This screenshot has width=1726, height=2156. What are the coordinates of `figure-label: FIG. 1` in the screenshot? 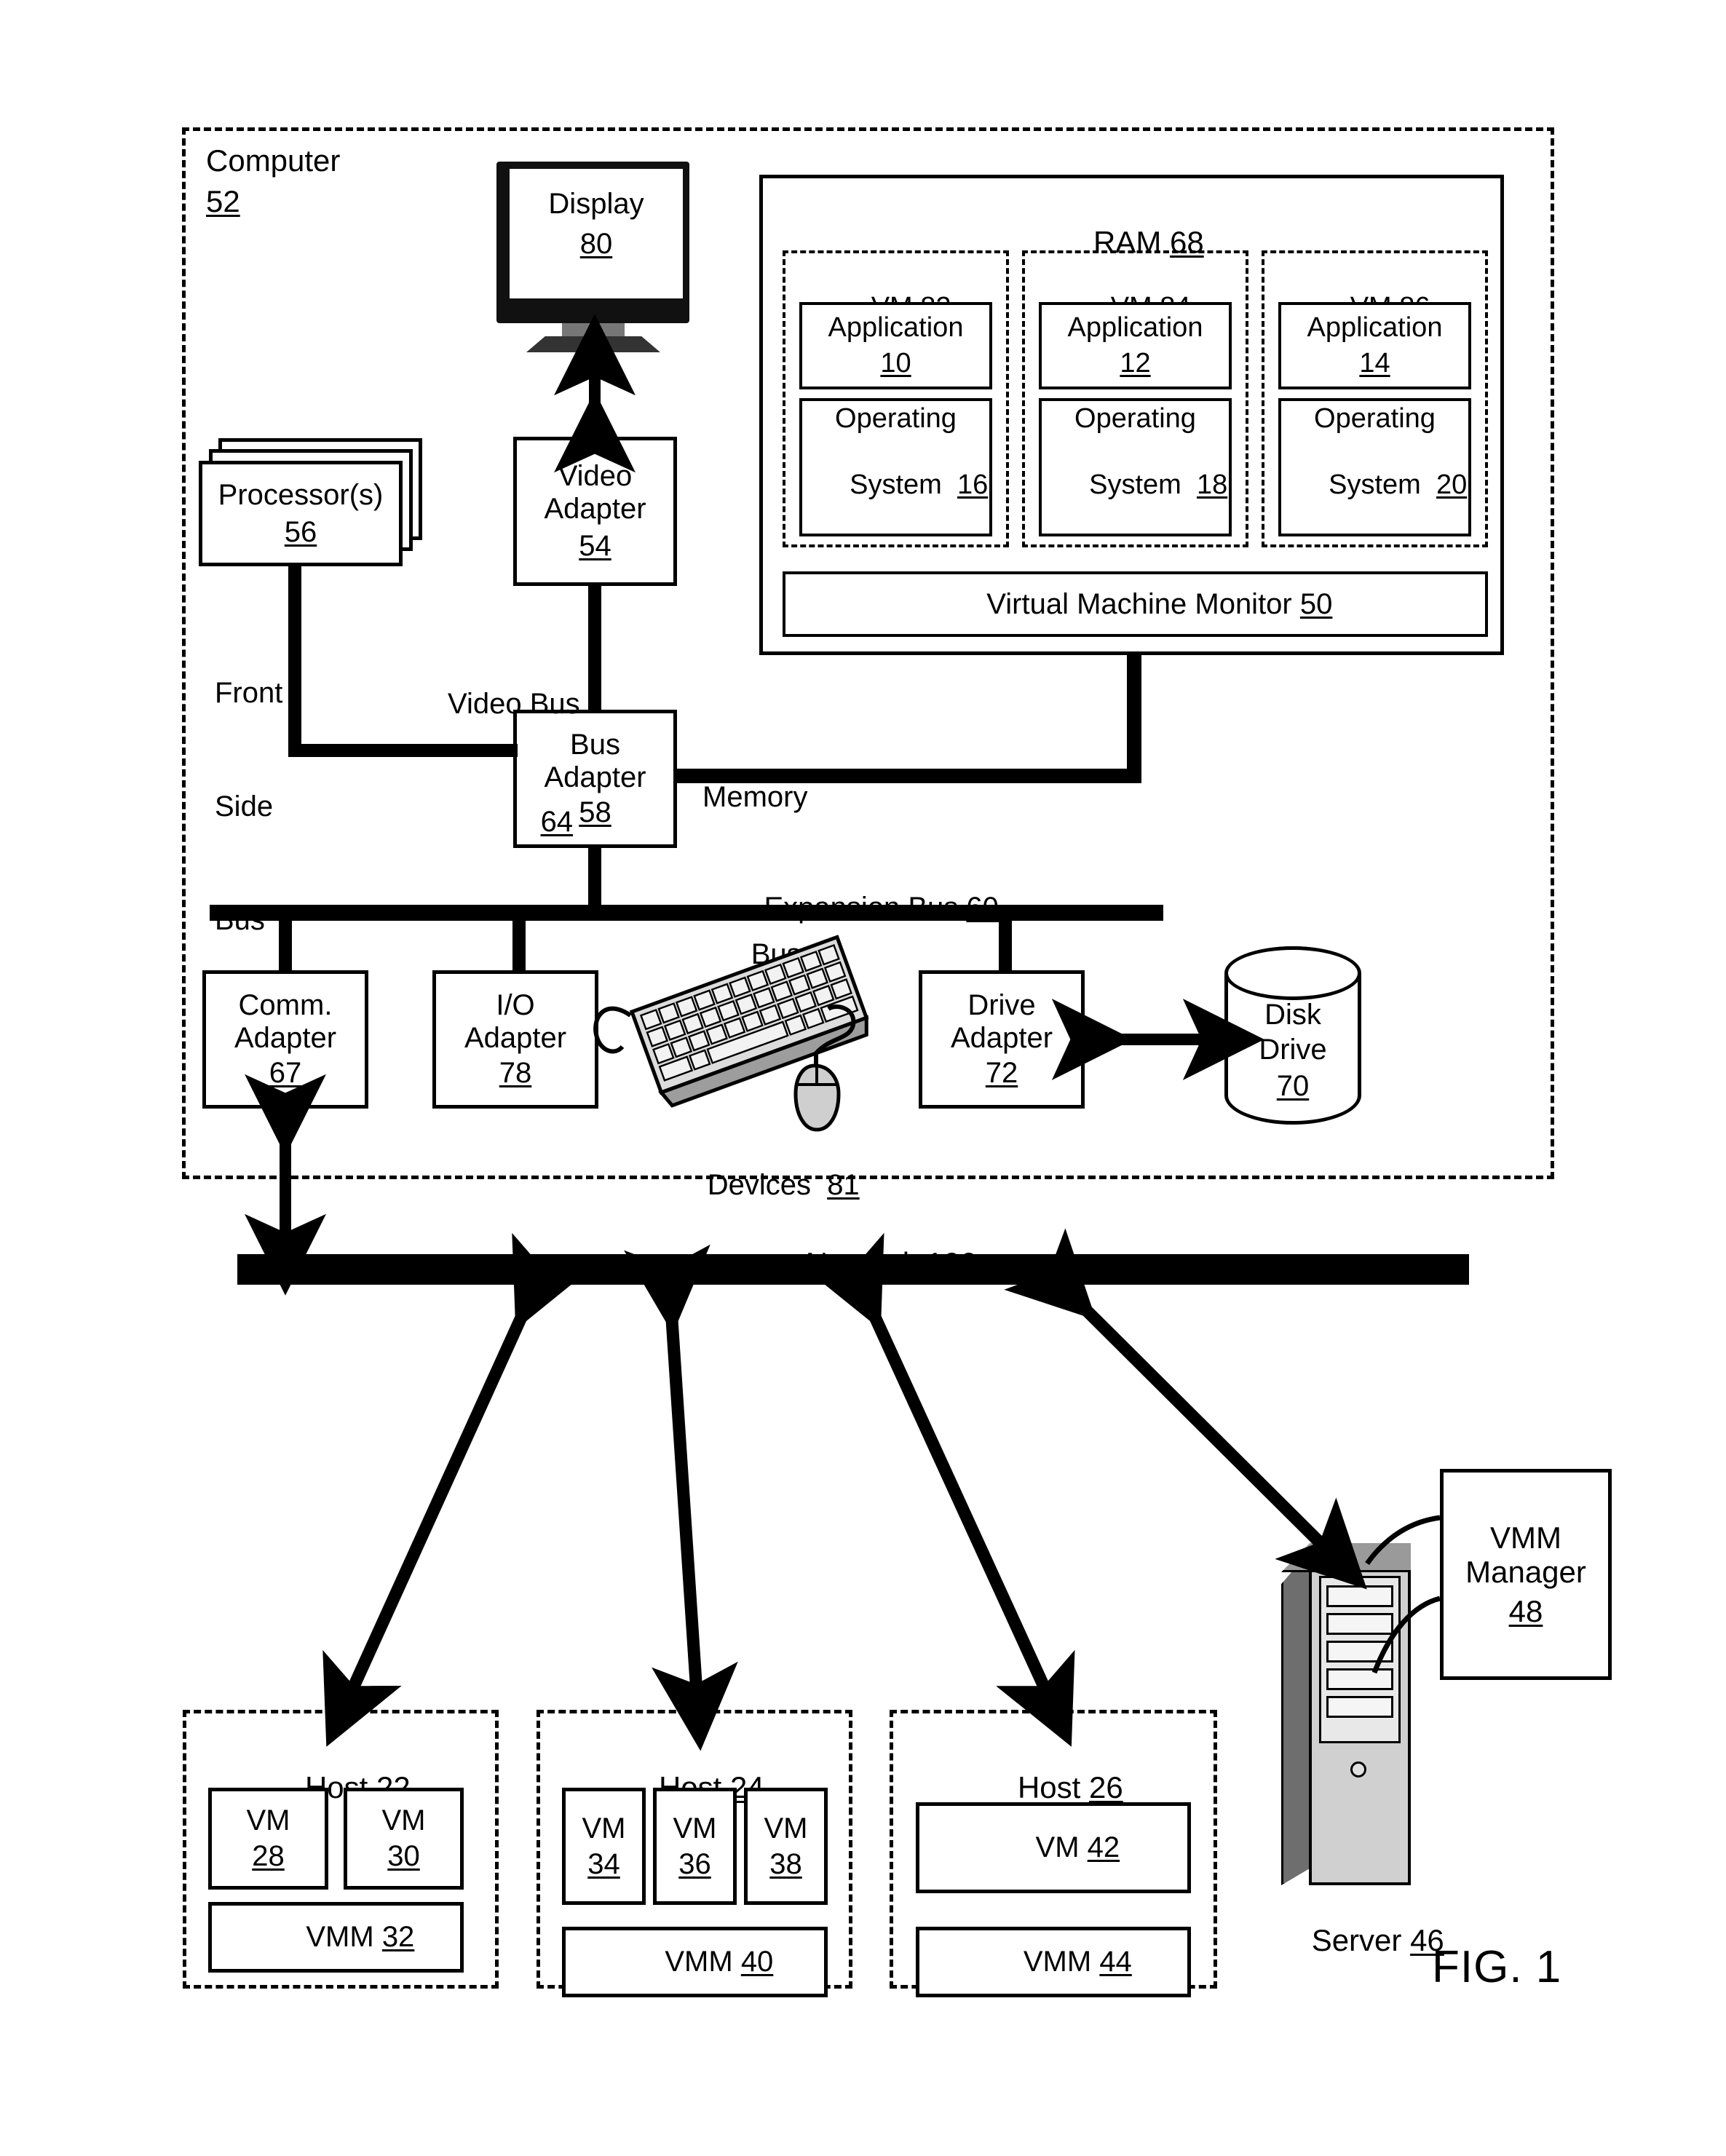 It's located at (1497, 1967).